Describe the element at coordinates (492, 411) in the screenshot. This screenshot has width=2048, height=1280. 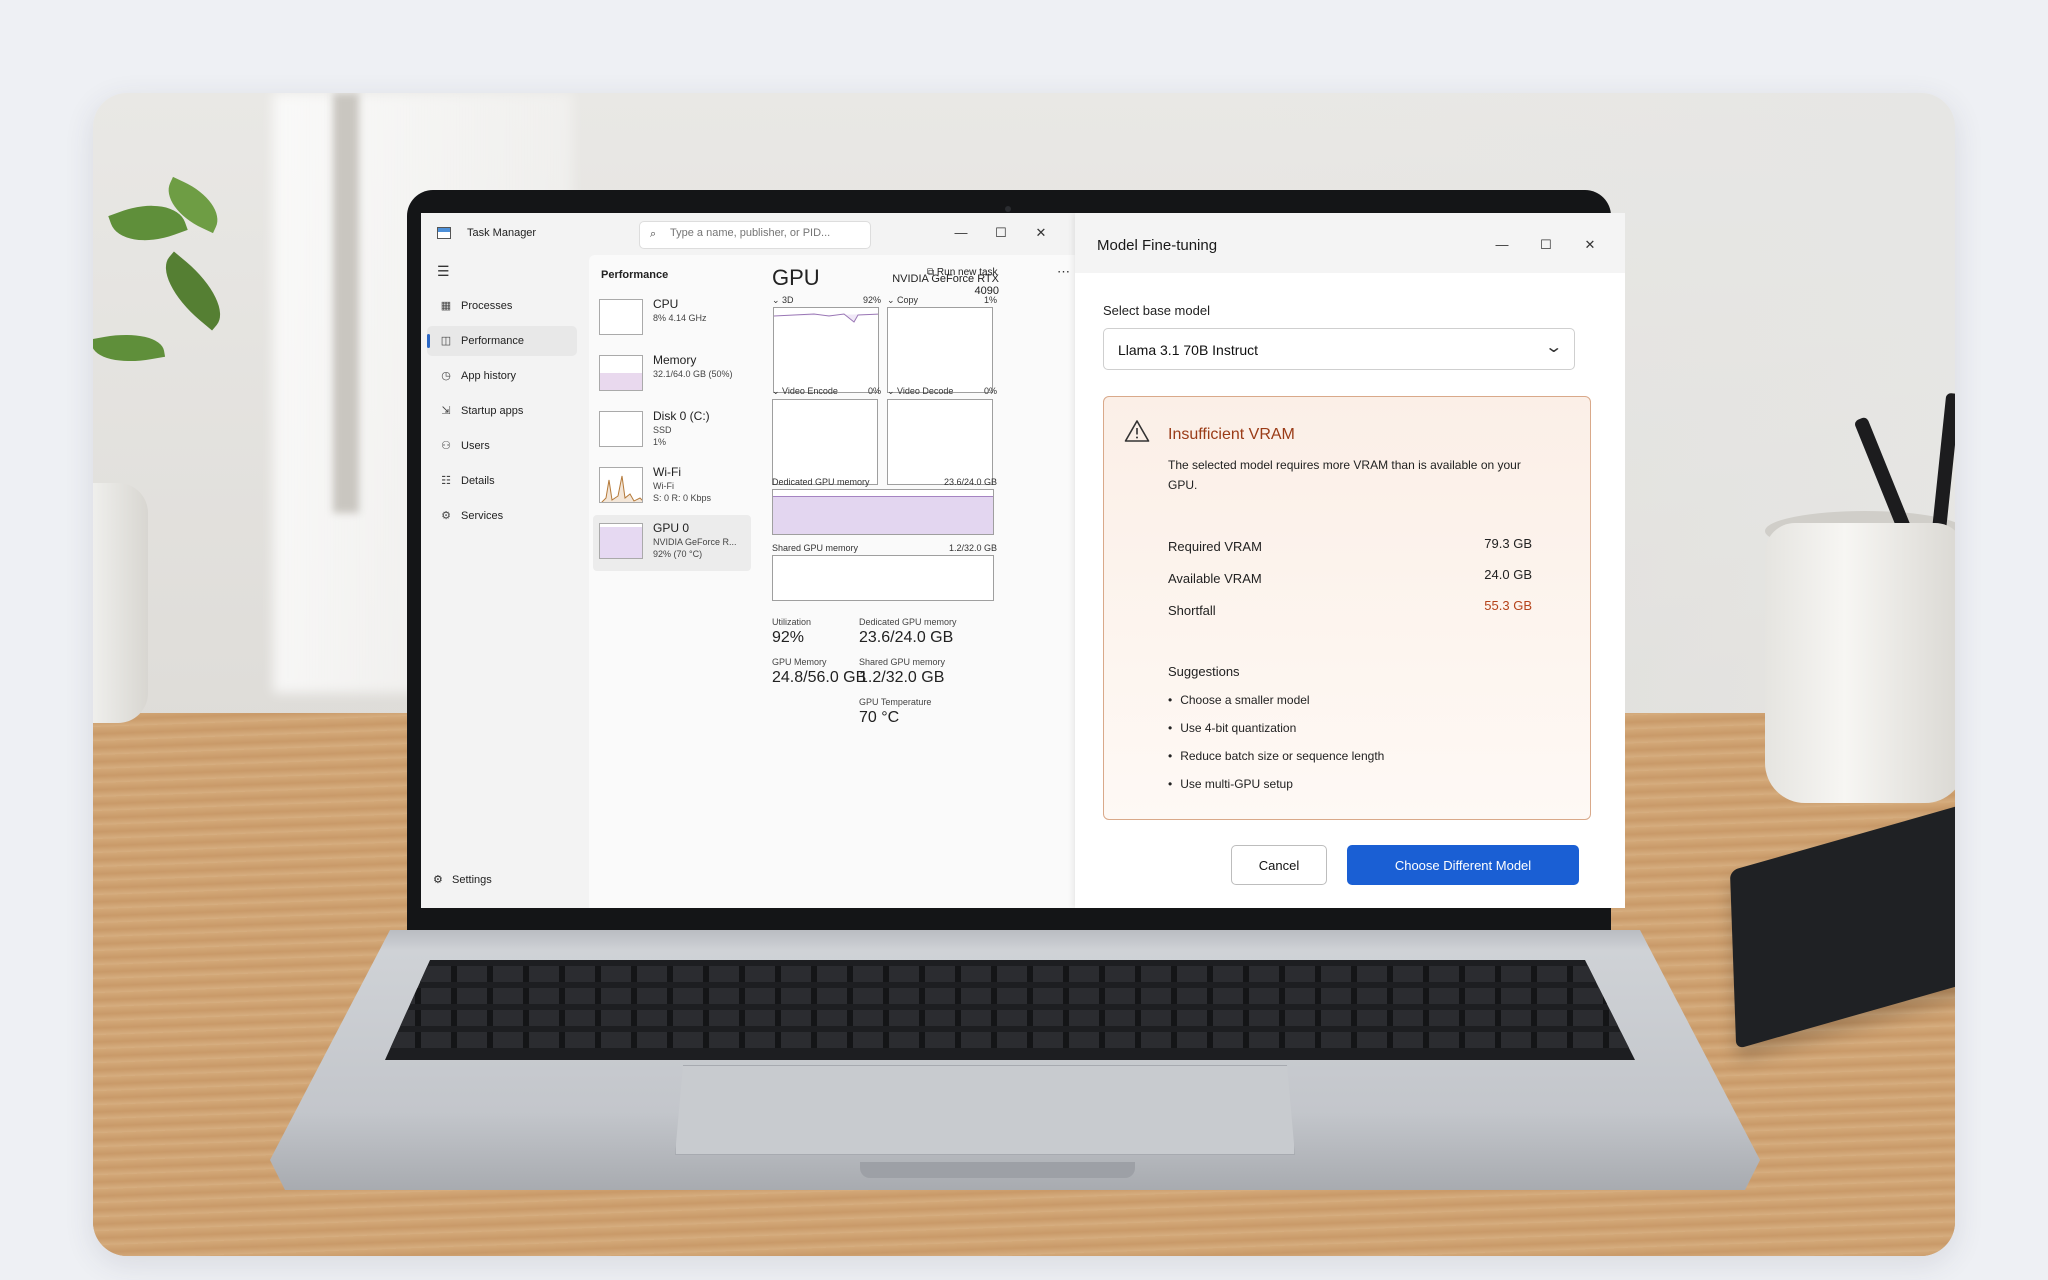
I see `sidebar-item-label: Startup apps` at that location.